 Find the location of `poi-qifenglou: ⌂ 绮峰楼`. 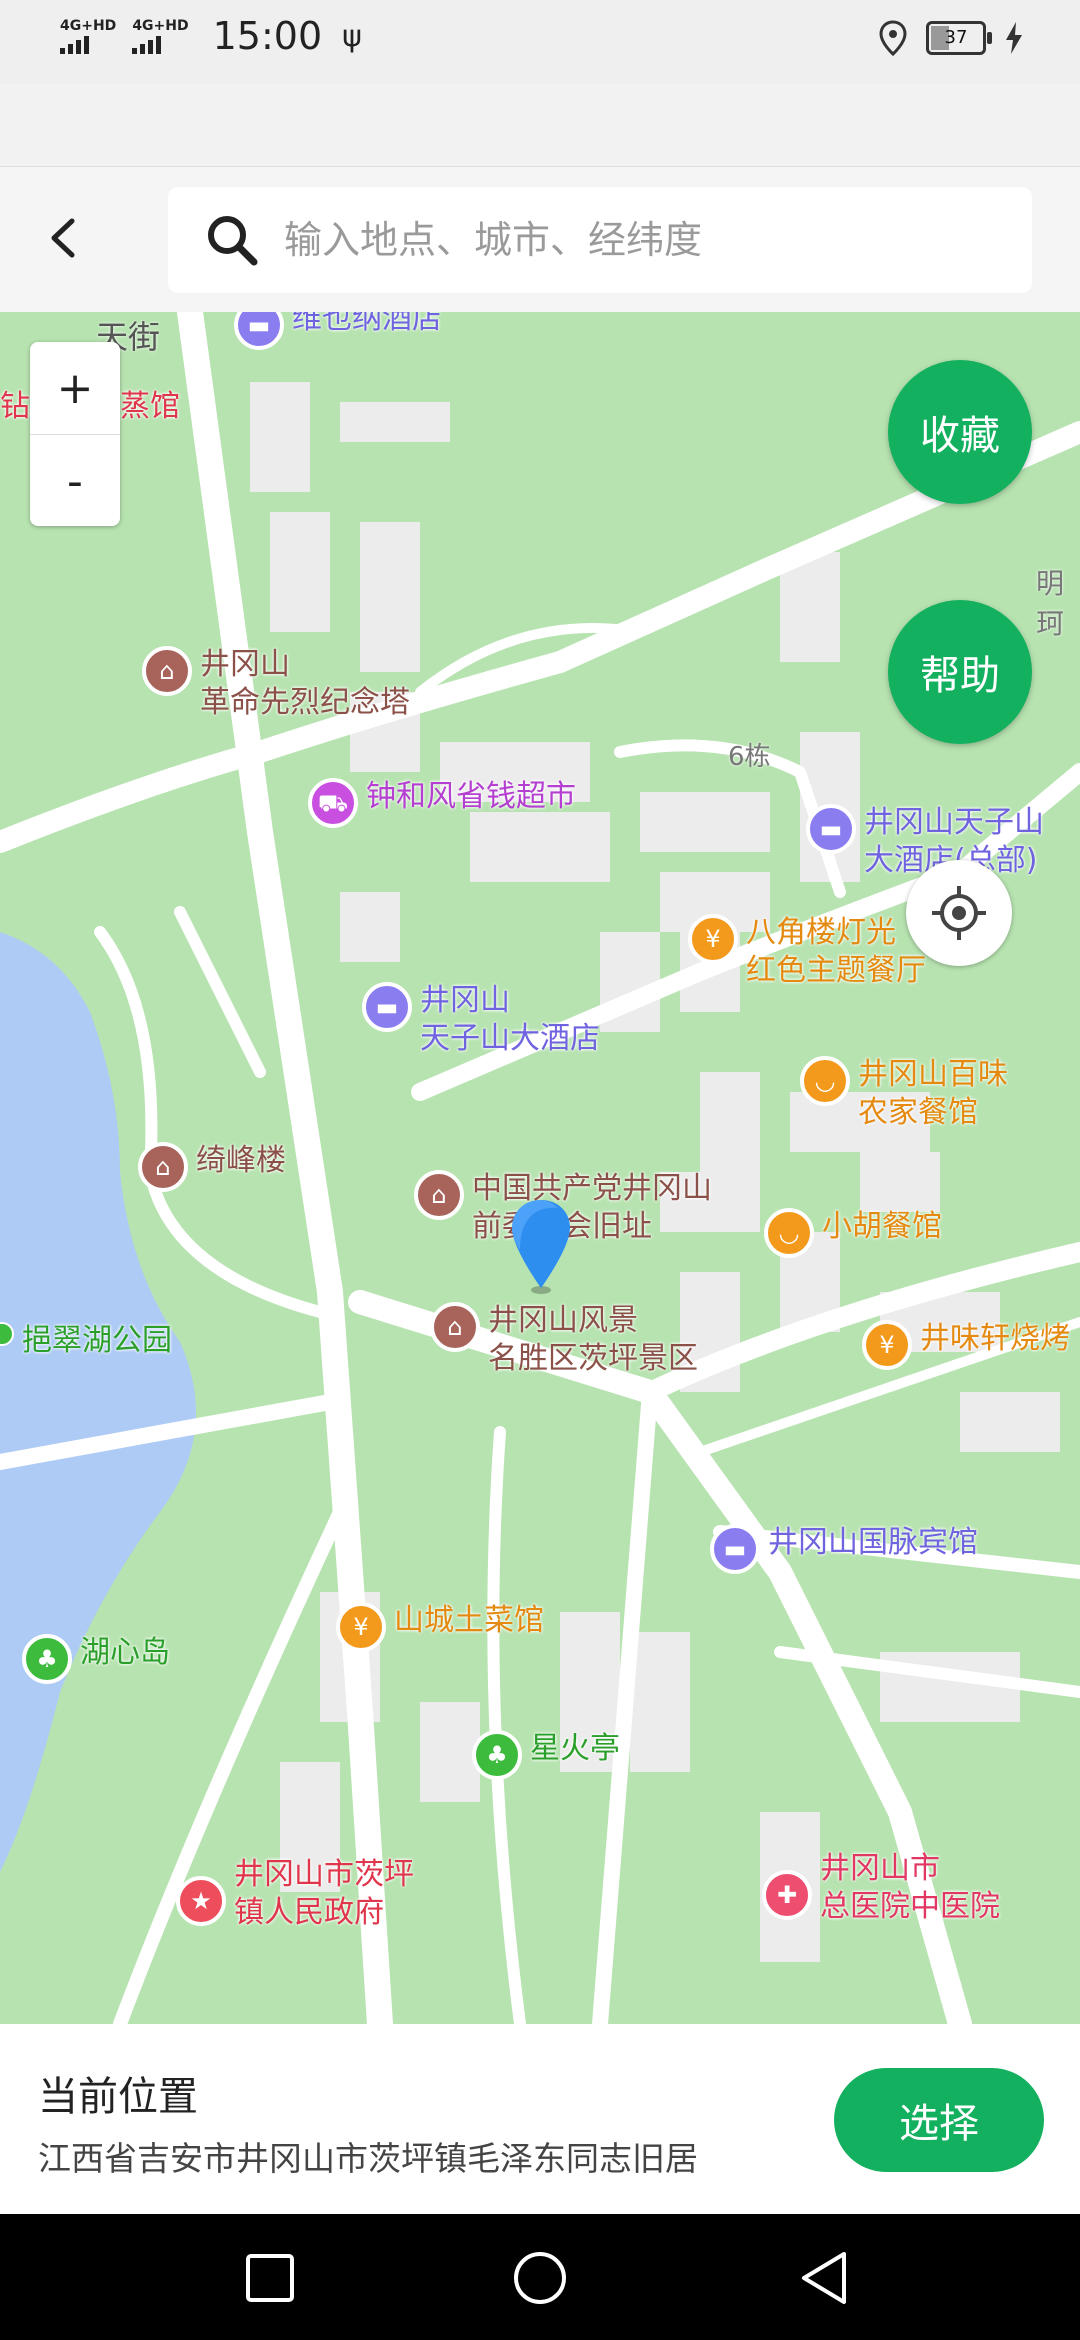

poi-qifenglou: ⌂ 绮峰楼 is located at coordinates (212, 1167).